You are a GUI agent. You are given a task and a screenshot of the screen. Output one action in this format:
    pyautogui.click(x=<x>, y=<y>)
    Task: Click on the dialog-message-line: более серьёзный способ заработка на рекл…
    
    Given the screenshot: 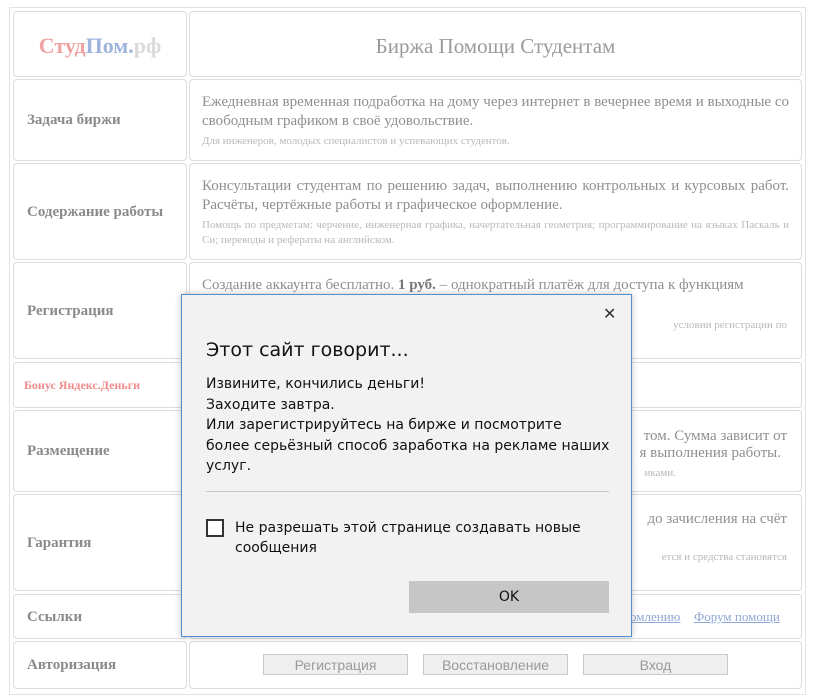 What is the action you would take?
    pyautogui.click(x=408, y=445)
    